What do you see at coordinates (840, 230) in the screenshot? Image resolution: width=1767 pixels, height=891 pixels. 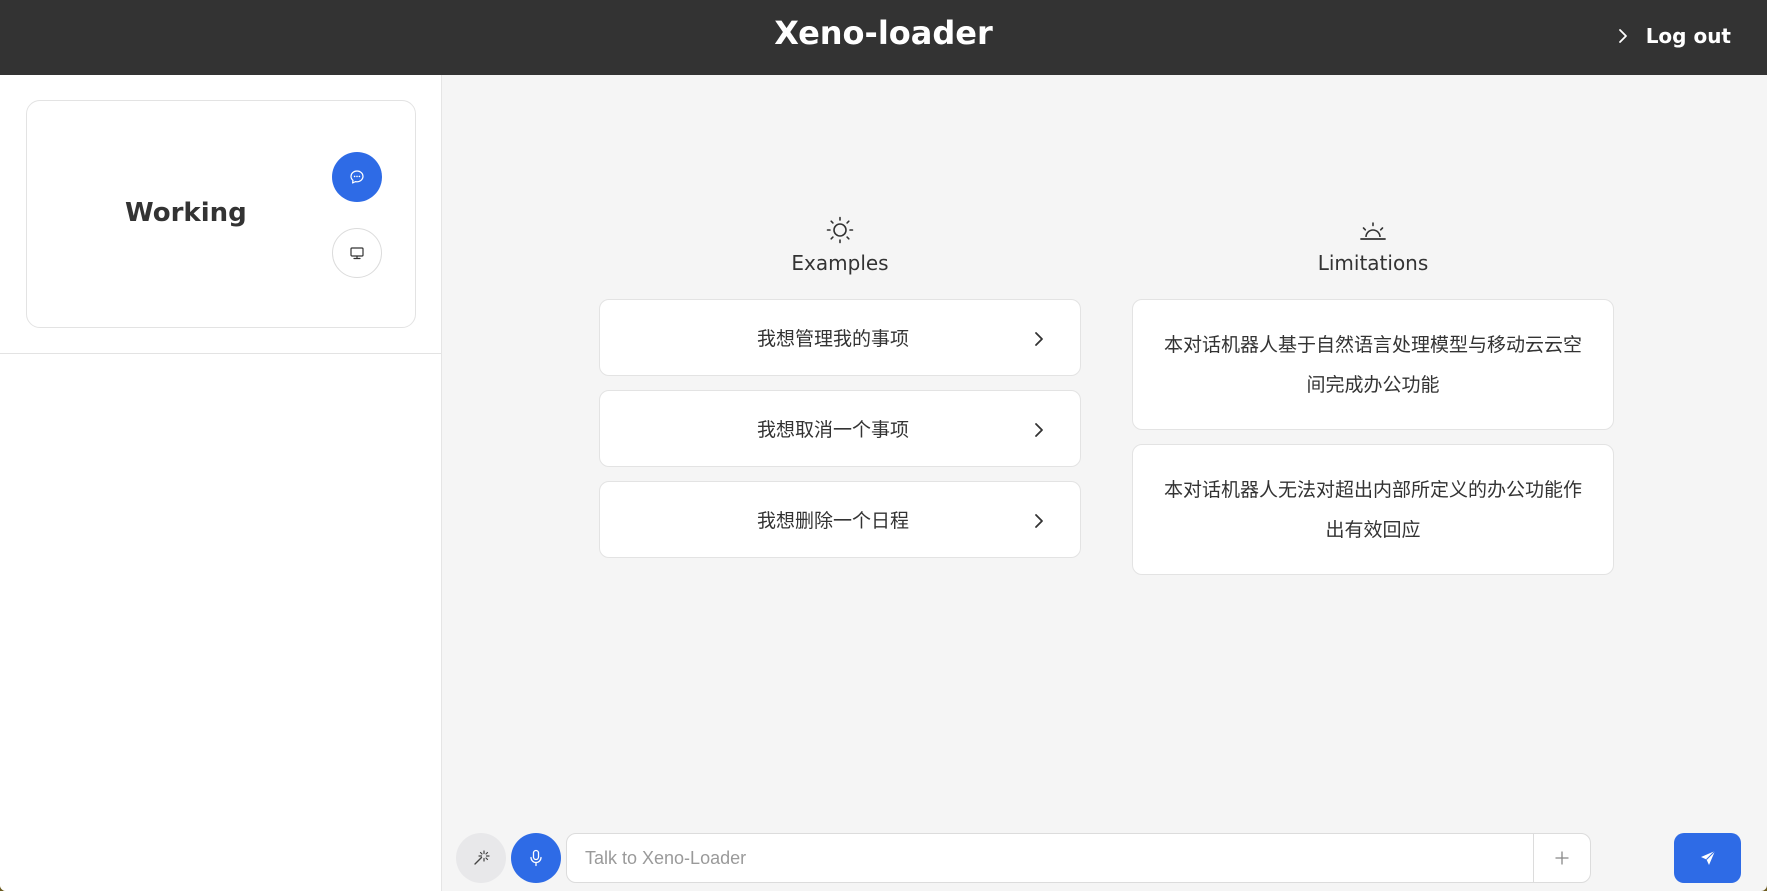 I see `sun-icon` at bounding box center [840, 230].